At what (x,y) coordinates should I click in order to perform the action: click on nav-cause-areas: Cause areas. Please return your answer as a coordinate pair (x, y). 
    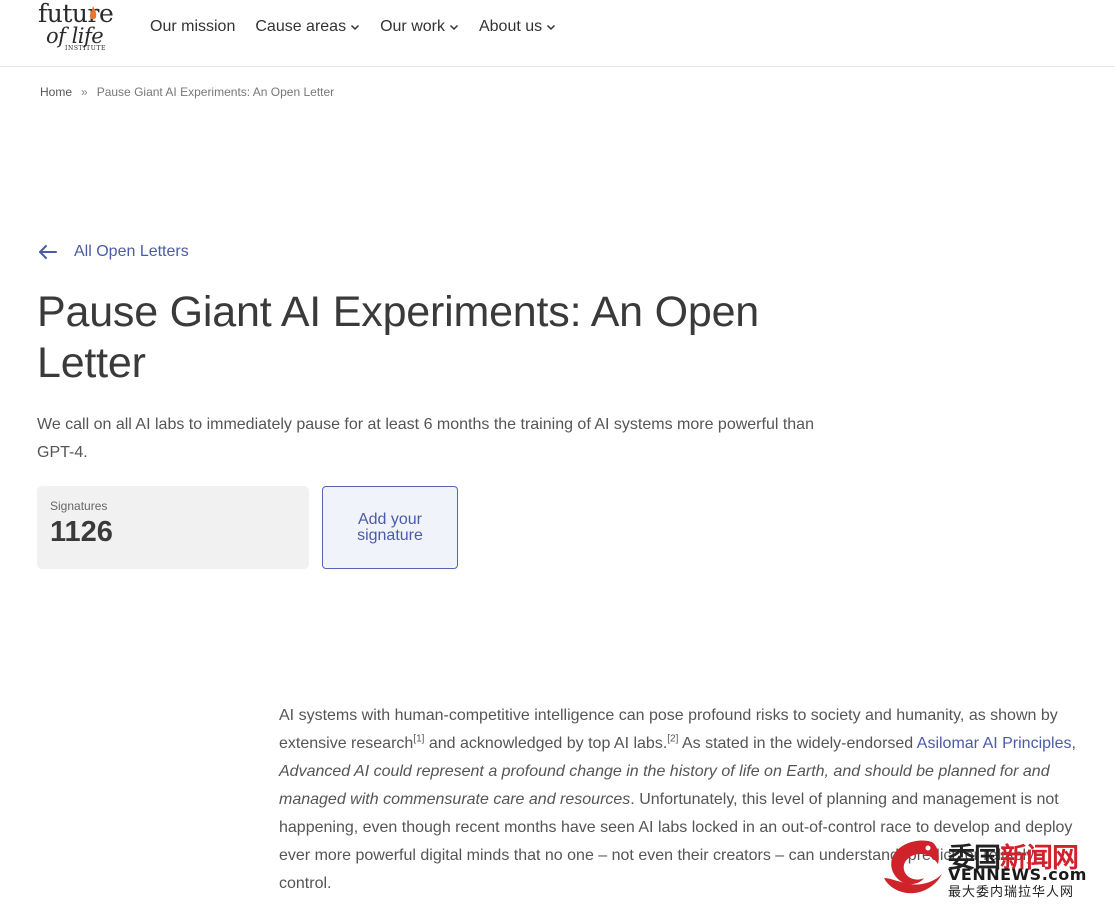
    Looking at the image, I should click on (307, 27).